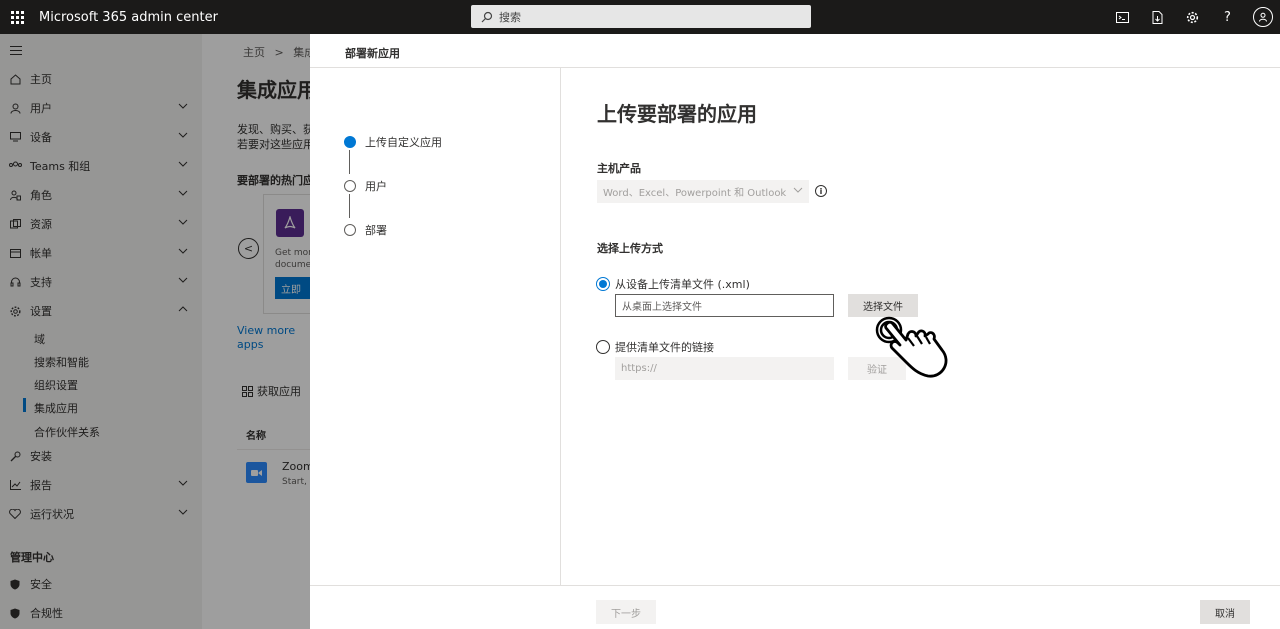  I want to click on terminal-icon, so click(1122, 17).